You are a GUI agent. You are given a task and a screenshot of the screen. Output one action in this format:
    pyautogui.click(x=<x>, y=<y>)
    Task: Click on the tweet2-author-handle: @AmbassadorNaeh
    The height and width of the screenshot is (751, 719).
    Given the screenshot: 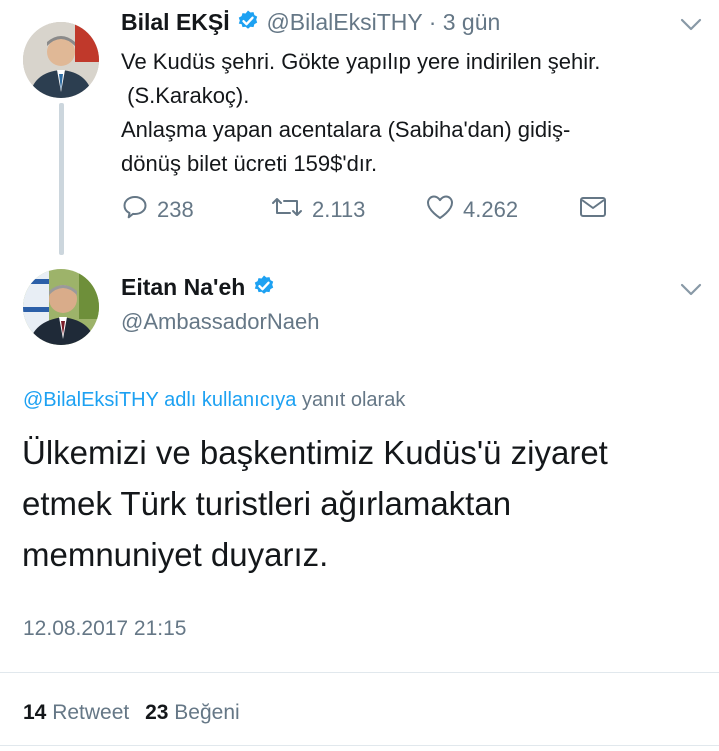 What is the action you would take?
    pyautogui.click(x=220, y=322)
    